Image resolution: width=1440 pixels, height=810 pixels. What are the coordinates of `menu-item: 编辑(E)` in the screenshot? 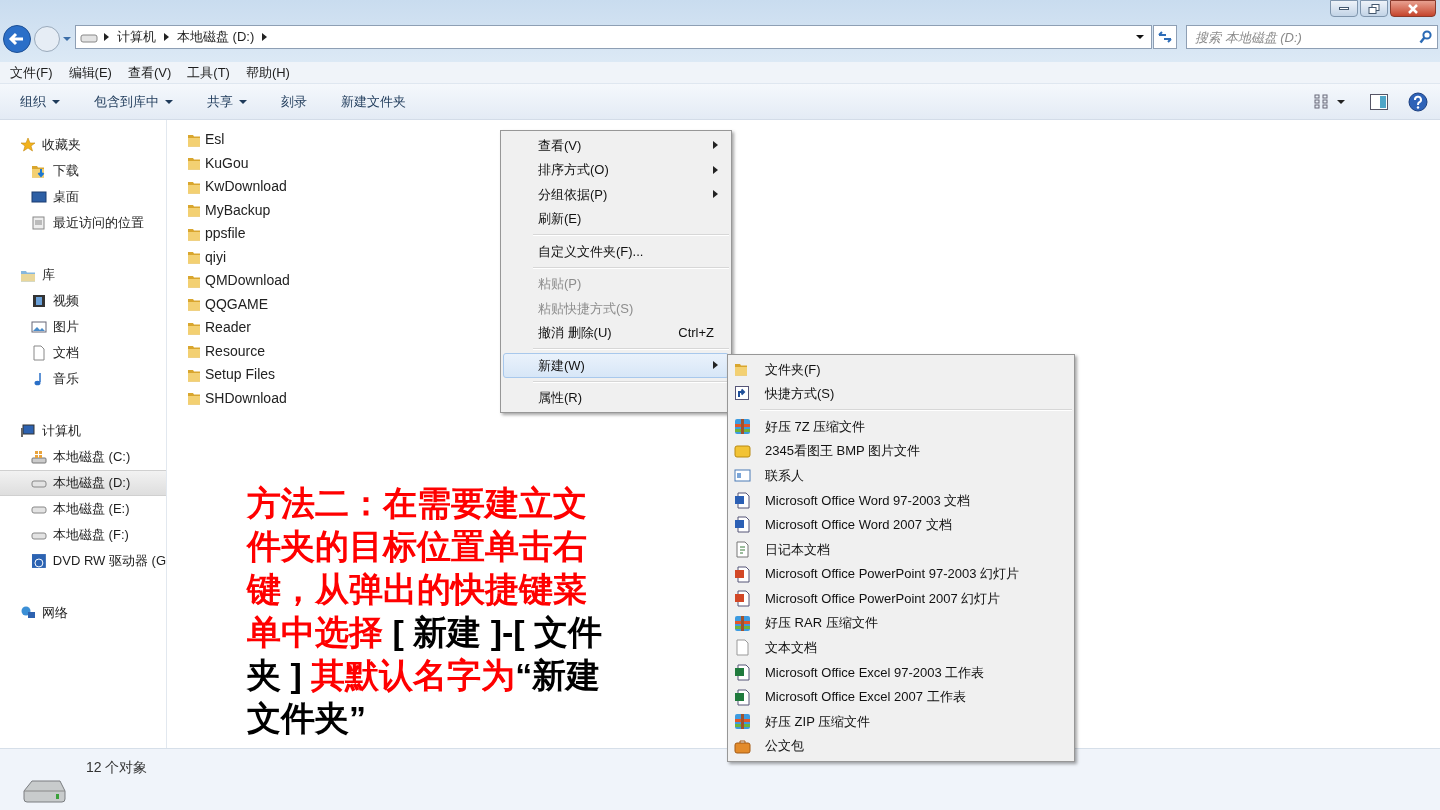 It's located at (90, 72).